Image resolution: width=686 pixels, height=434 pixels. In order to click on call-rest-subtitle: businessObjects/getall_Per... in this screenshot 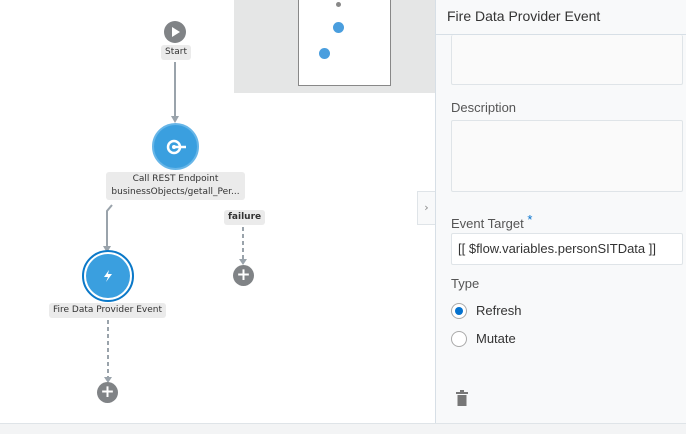, I will do `click(175, 192)`.